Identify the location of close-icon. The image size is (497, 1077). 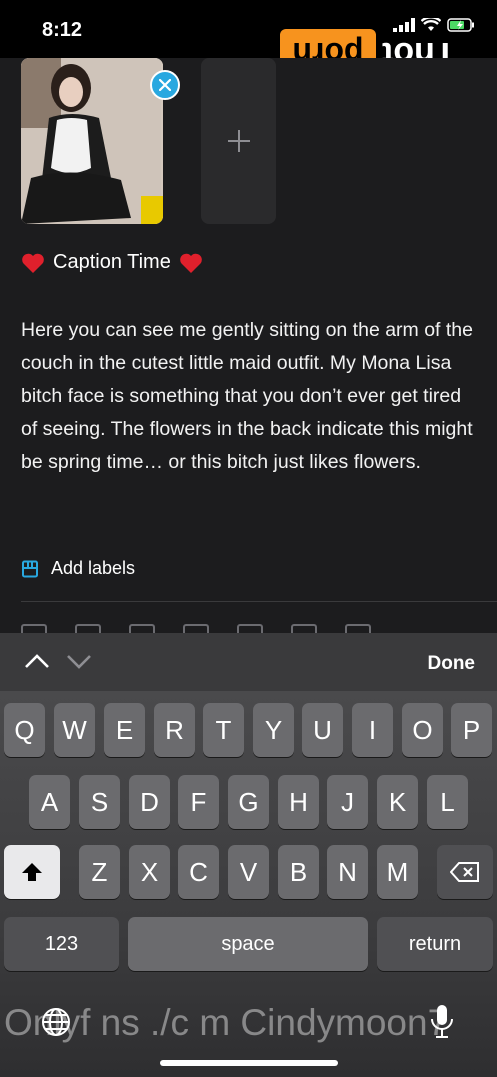
(165, 85).